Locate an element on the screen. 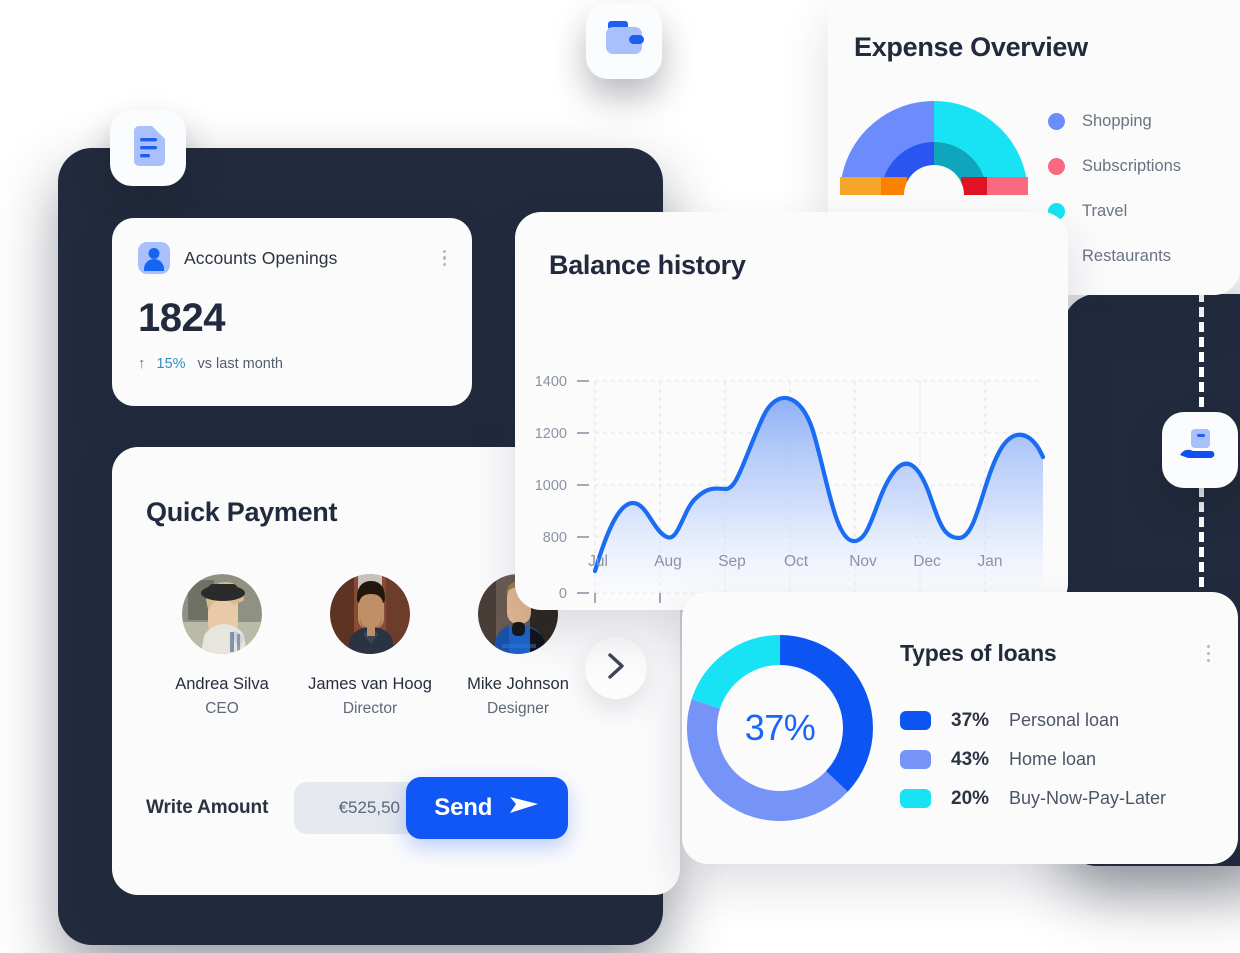 Image resolution: width=1240 pixels, height=953 pixels. write-amount-label: Write Amount is located at coordinates (207, 807).